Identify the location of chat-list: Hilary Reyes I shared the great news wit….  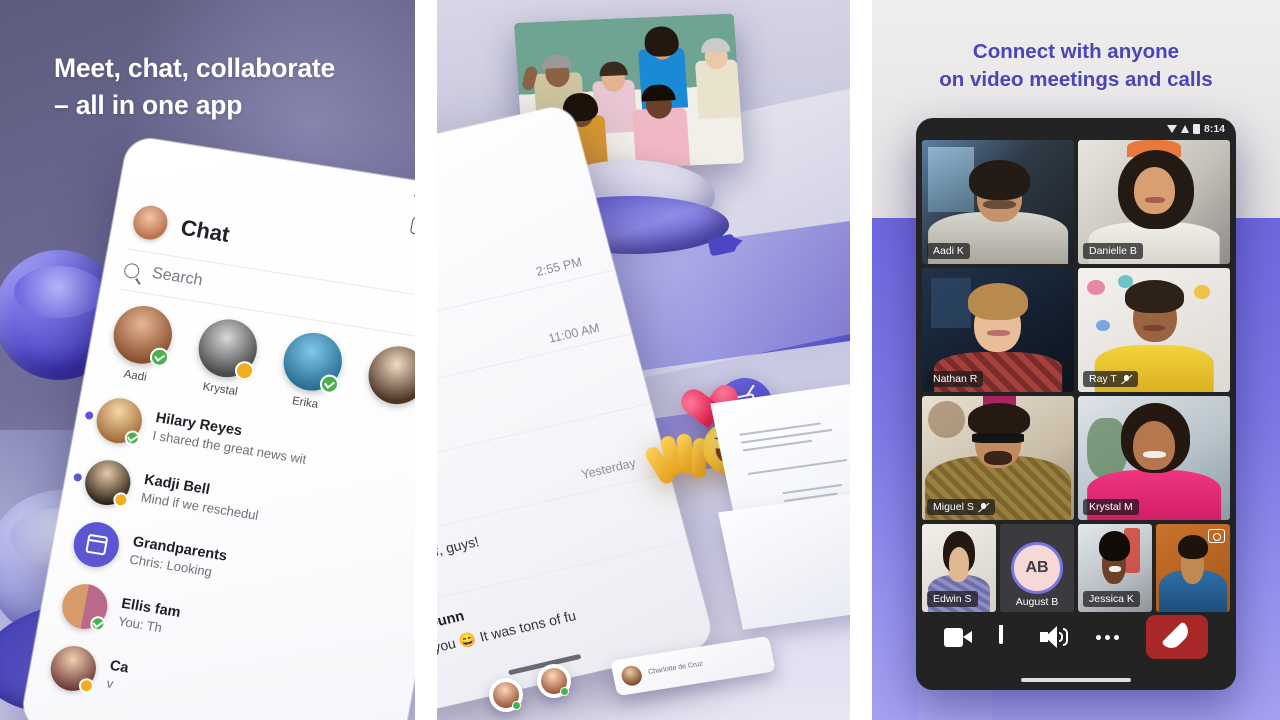
(227, 552).